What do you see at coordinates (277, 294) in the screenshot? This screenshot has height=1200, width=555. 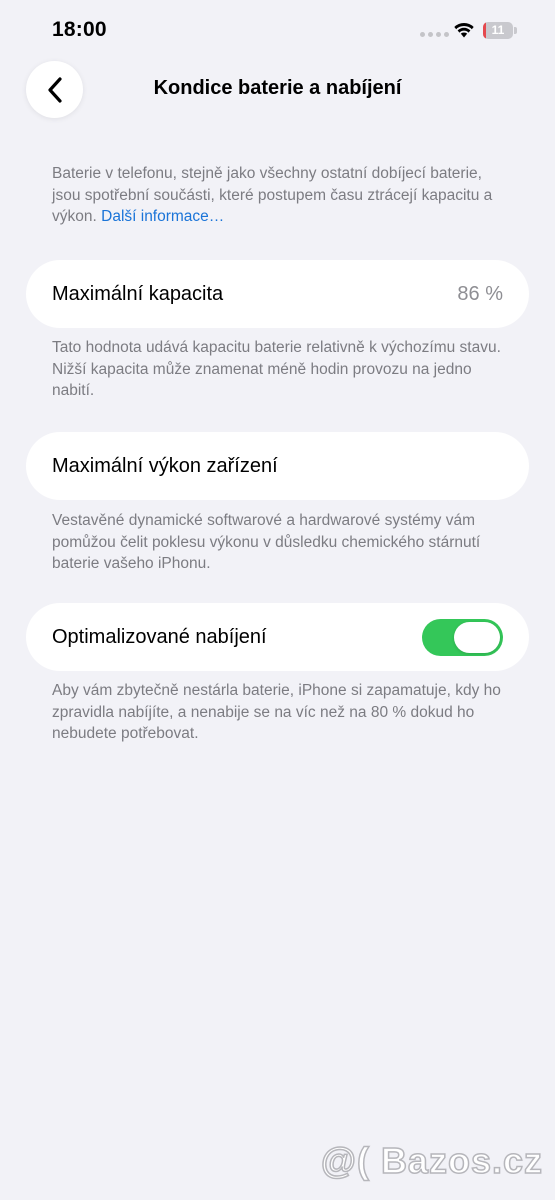 I see `max-capacity-row: Maximální kapacita 86 %` at bounding box center [277, 294].